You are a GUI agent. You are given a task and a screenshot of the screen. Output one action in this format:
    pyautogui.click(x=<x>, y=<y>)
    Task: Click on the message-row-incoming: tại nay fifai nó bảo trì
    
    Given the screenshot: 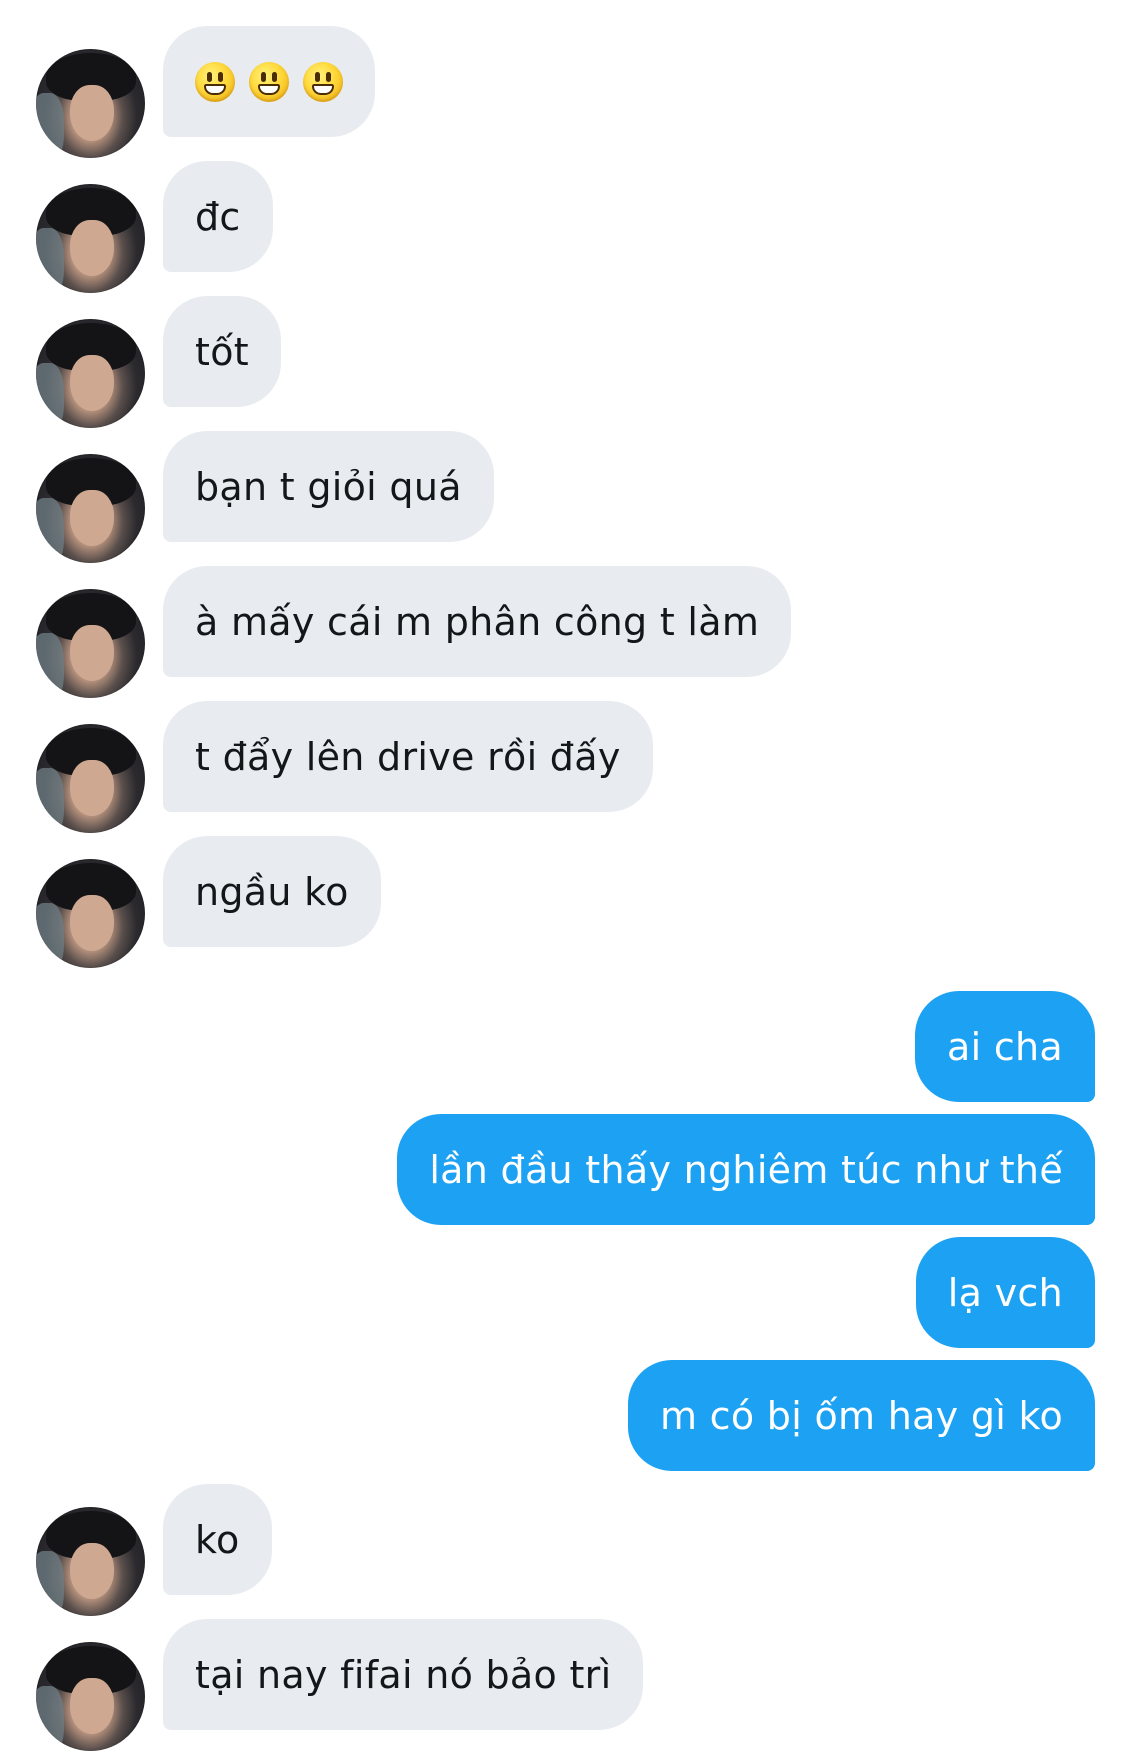 What is the action you would take?
    pyautogui.click(x=562, y=1685)
    